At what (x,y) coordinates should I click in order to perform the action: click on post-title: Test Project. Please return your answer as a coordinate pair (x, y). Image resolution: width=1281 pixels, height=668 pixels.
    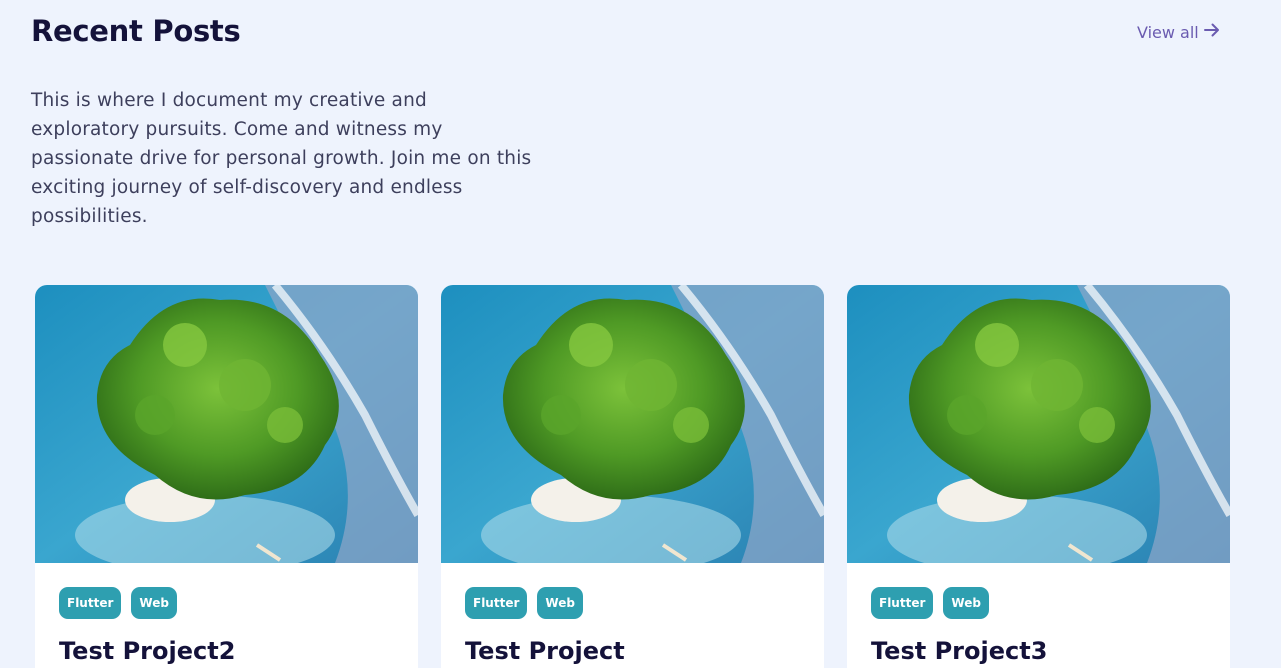
    Looking at the image, I should click on (545, 651).